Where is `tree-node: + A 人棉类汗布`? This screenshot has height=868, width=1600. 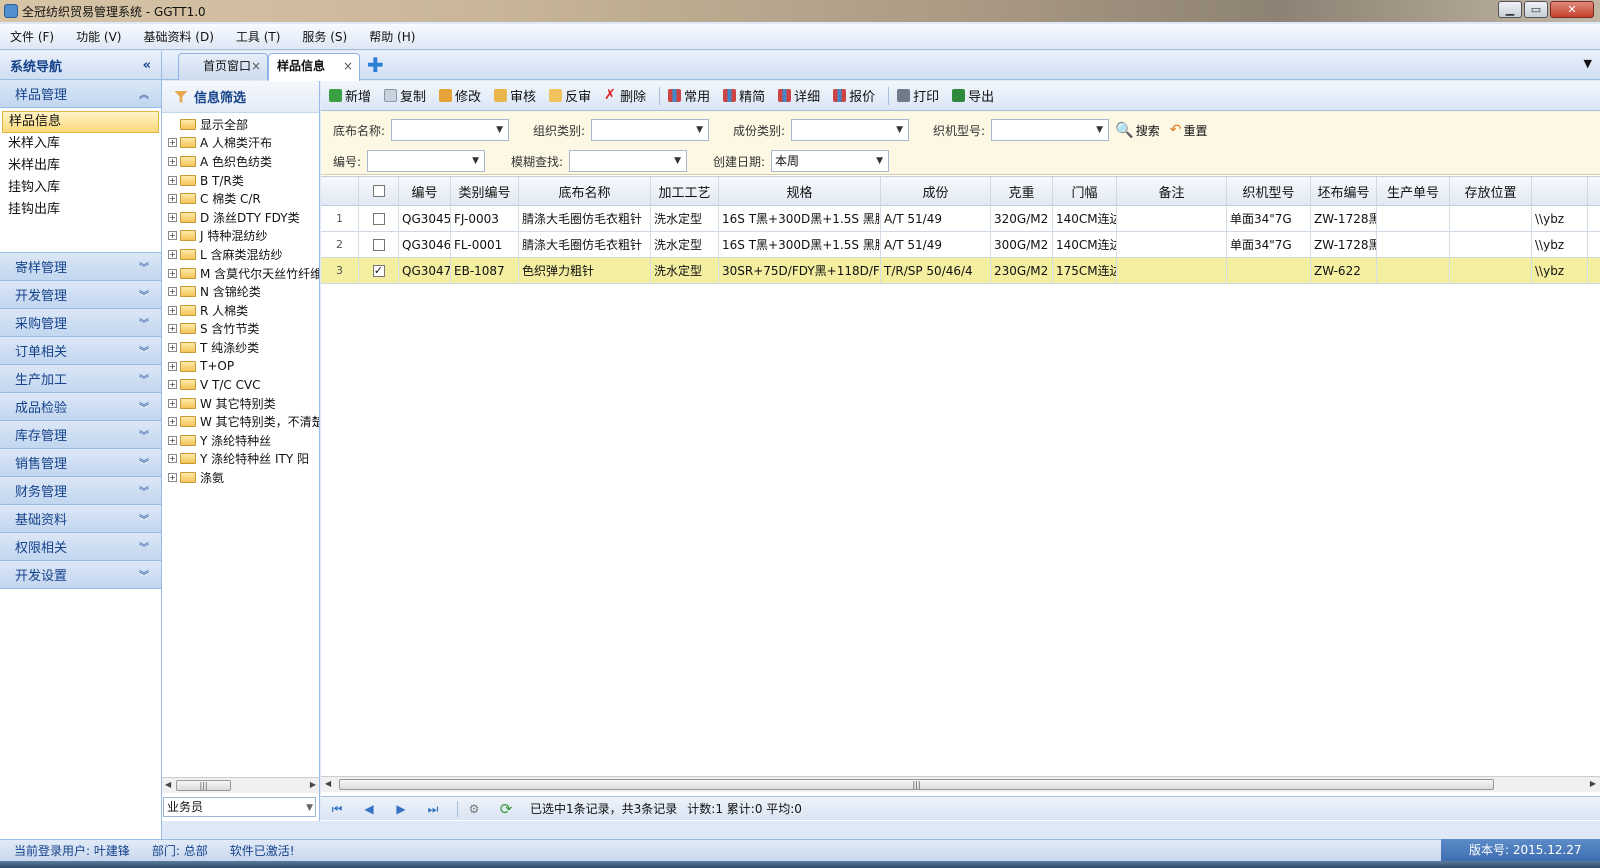 tree-node: + A 人棉类汗布 is located at coordinates (243, 143).